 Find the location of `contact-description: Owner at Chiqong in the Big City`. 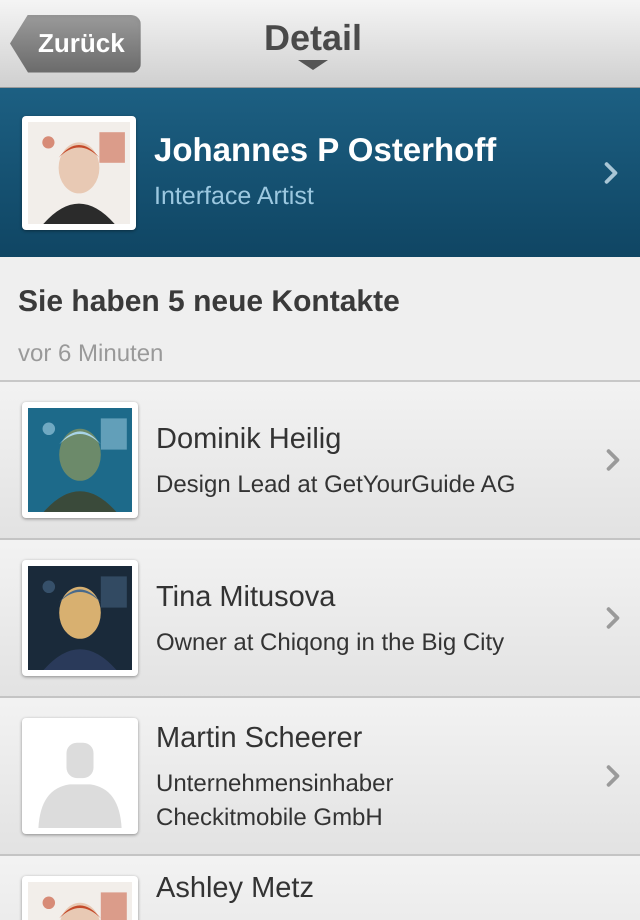

contact-description: Owner at Chiqong in the Big City is located at coordinates (331, 643).